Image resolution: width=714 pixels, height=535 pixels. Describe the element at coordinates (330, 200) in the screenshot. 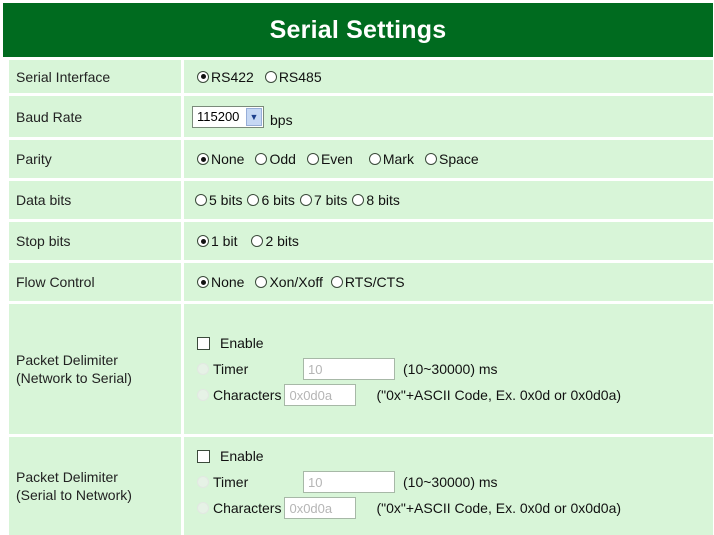

I see `radio-7-bits-label: 7 bits` at that location.